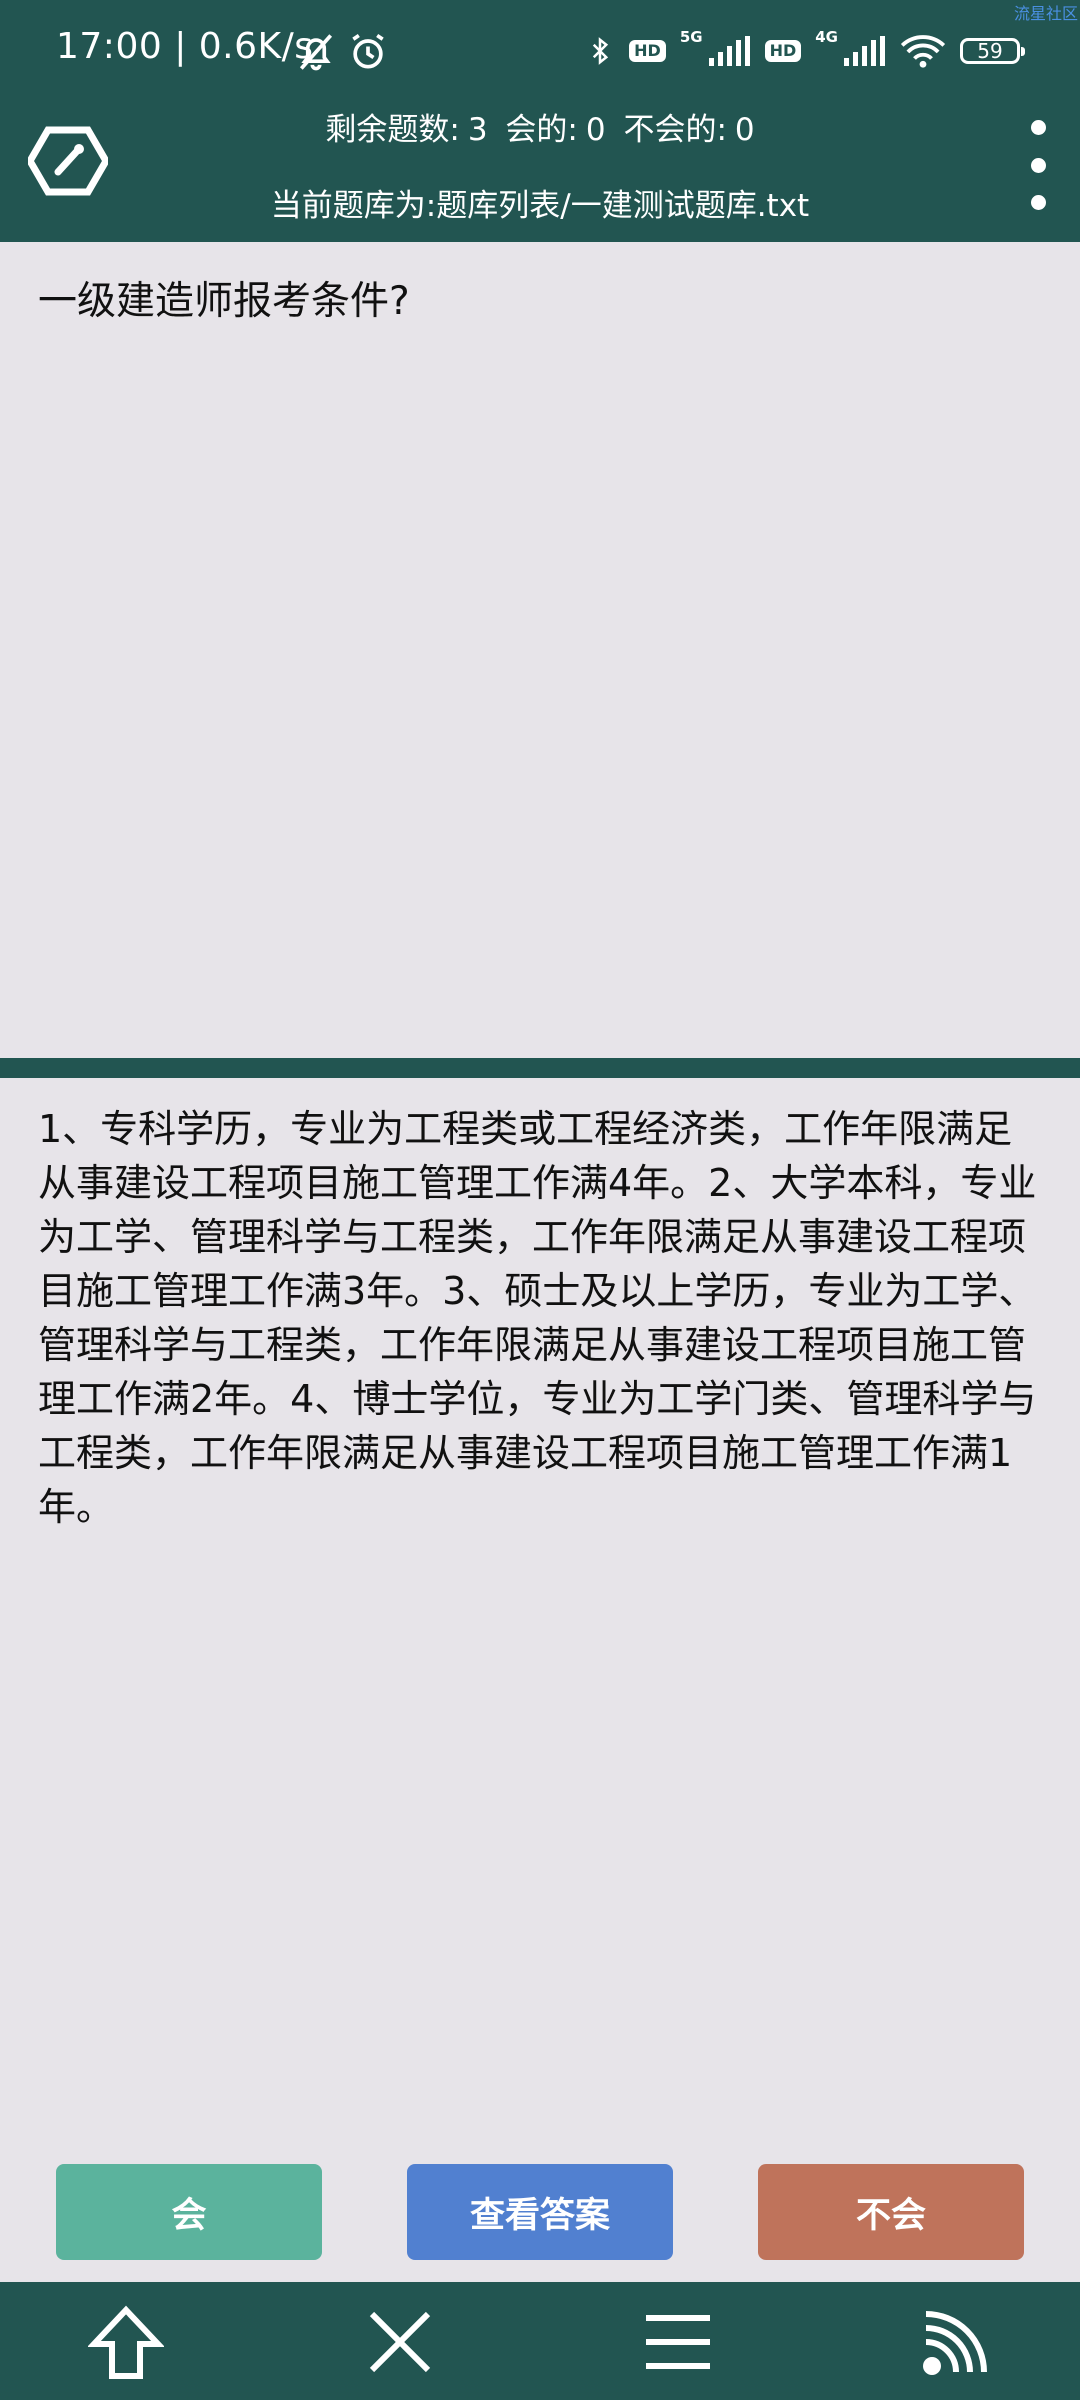  I want to click on alarm-clock-icon, so click(368, 51).